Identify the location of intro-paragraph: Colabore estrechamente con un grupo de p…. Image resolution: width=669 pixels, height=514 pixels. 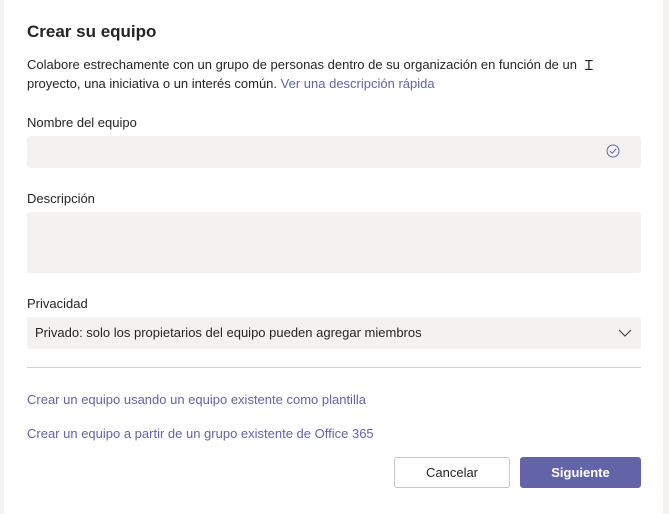
(319, 74).